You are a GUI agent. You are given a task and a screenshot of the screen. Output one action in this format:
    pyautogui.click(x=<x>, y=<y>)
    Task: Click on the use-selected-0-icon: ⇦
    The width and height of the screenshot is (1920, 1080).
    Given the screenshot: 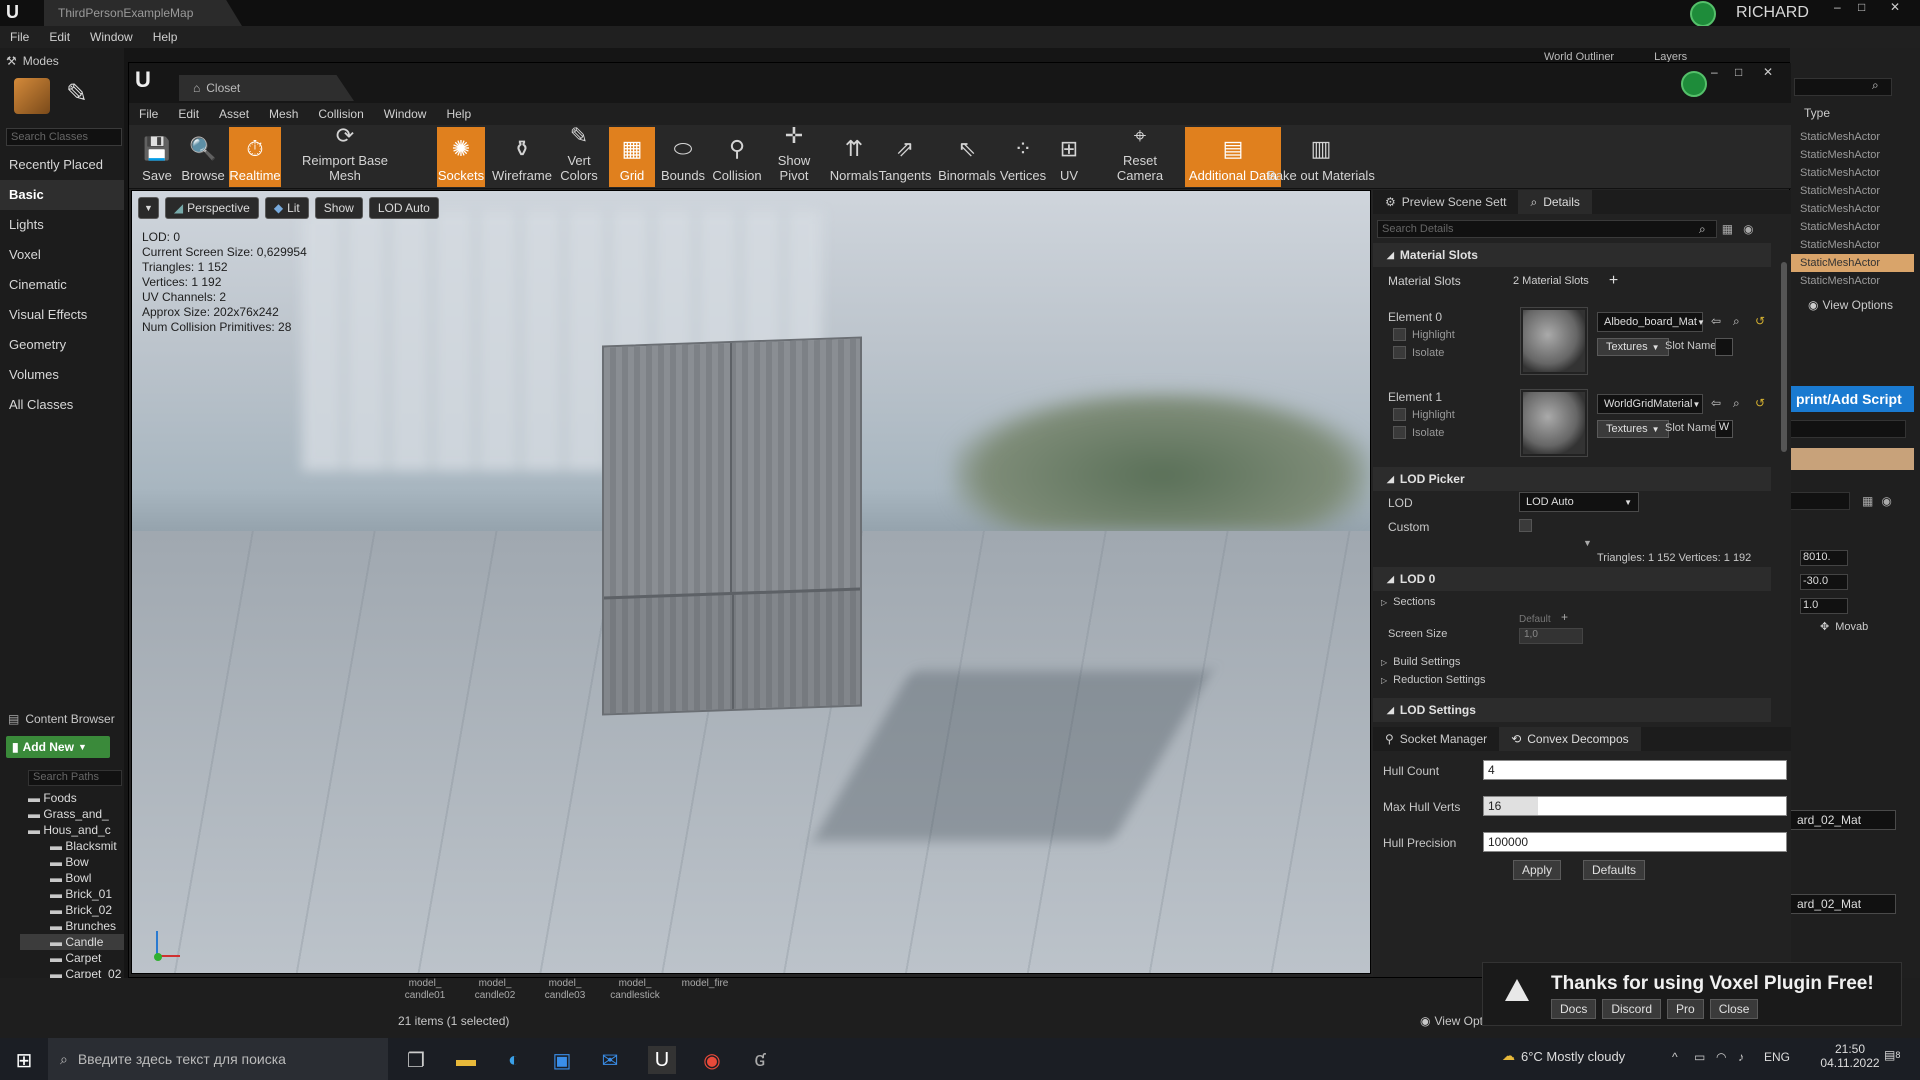 What is the action you would take?
    pyautogui.click(x=1716, y=321)
    